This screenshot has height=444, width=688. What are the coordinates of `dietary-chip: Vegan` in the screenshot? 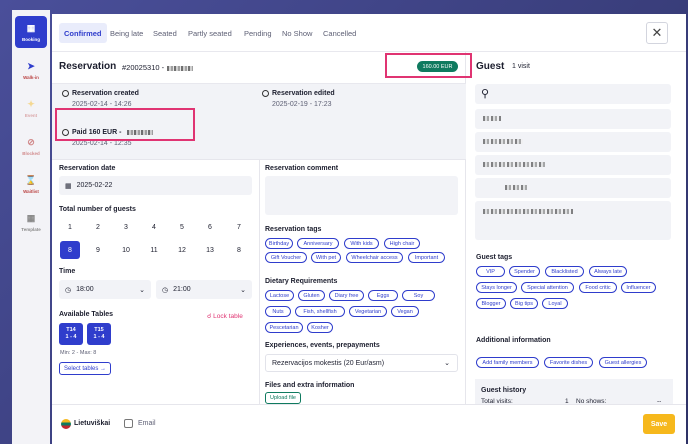 It's located at (405, 311).